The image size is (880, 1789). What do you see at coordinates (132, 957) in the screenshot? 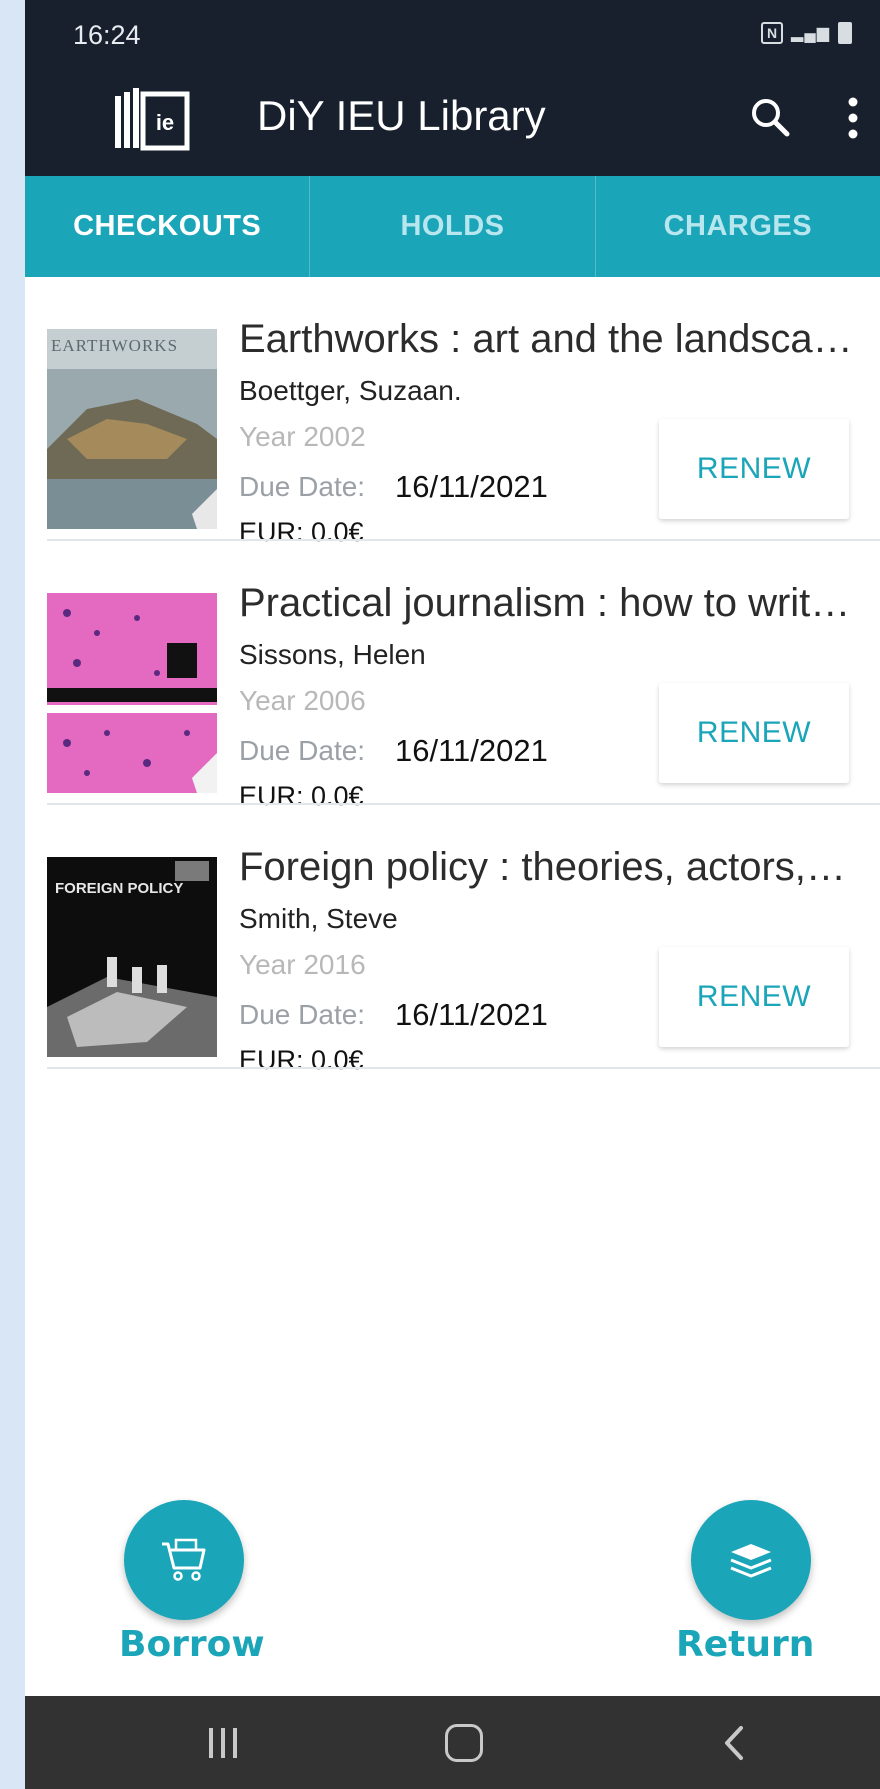
I see `book-cover-foreign-policy: FOREIGN POLICY` at bounding box center [132, 957].